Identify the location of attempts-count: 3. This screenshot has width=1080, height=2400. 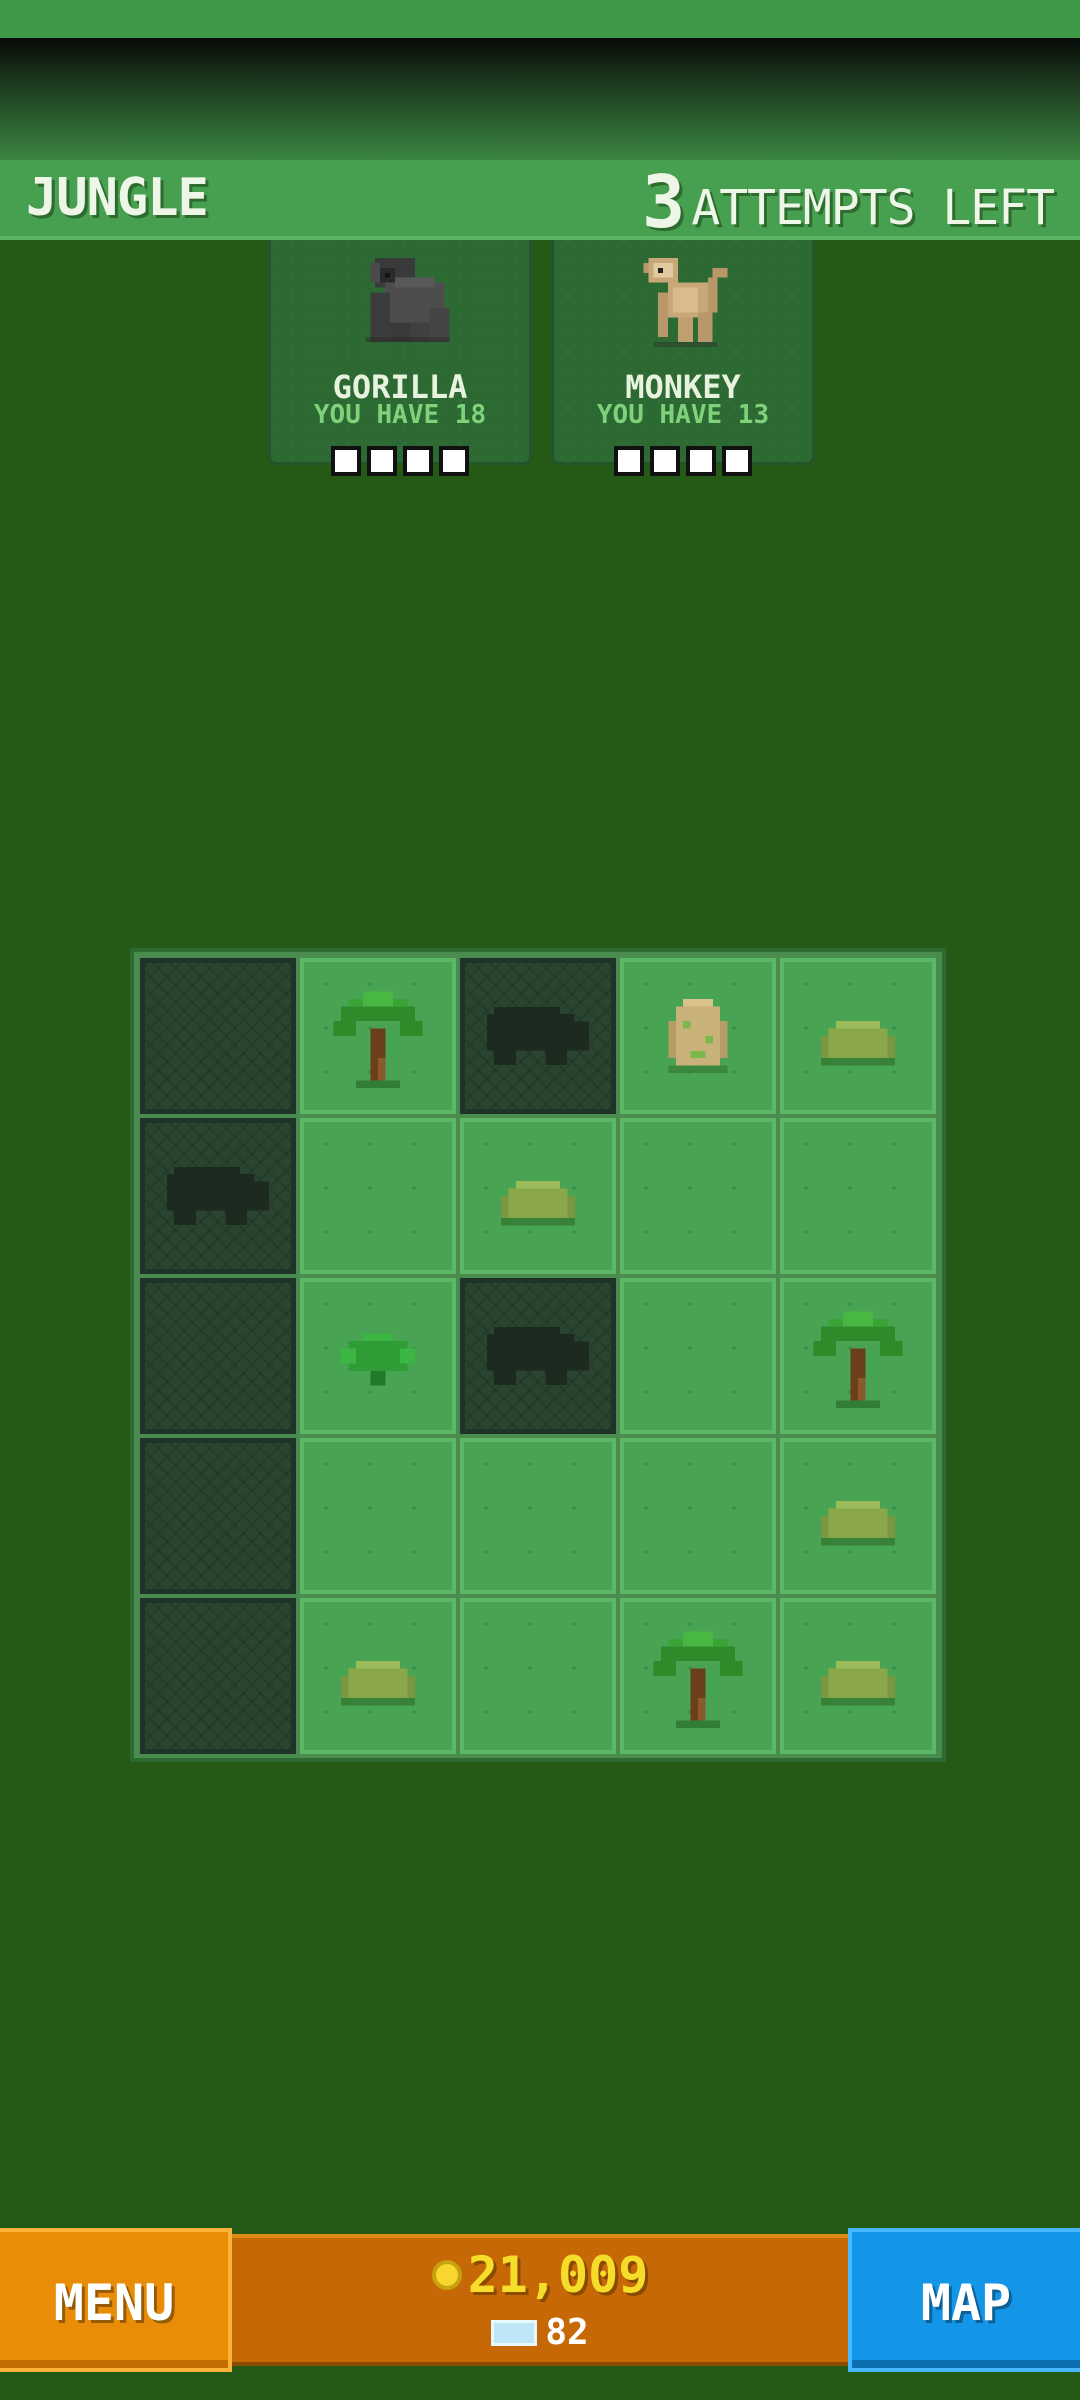
(663, 202).